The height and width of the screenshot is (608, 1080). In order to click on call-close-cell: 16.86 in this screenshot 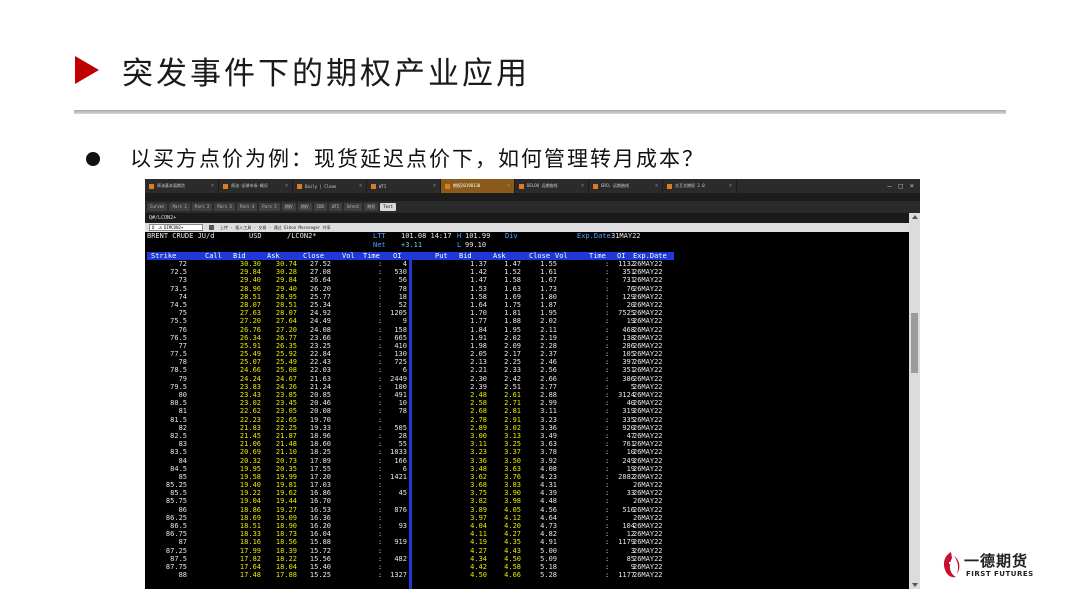, I will do `click(320, 493)`.